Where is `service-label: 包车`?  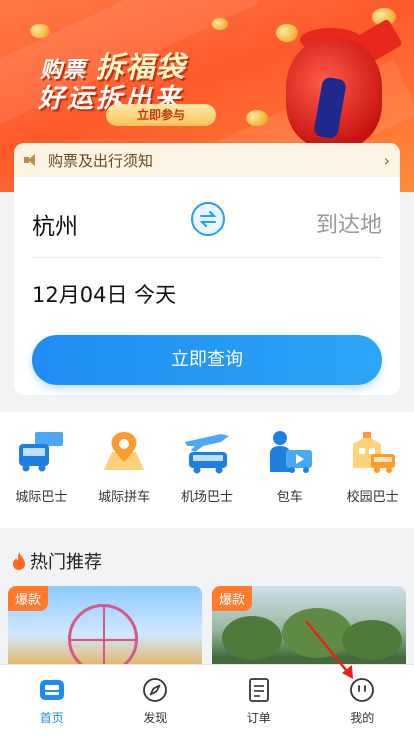 service-label: 包车 is located at coordinates (289, 497).